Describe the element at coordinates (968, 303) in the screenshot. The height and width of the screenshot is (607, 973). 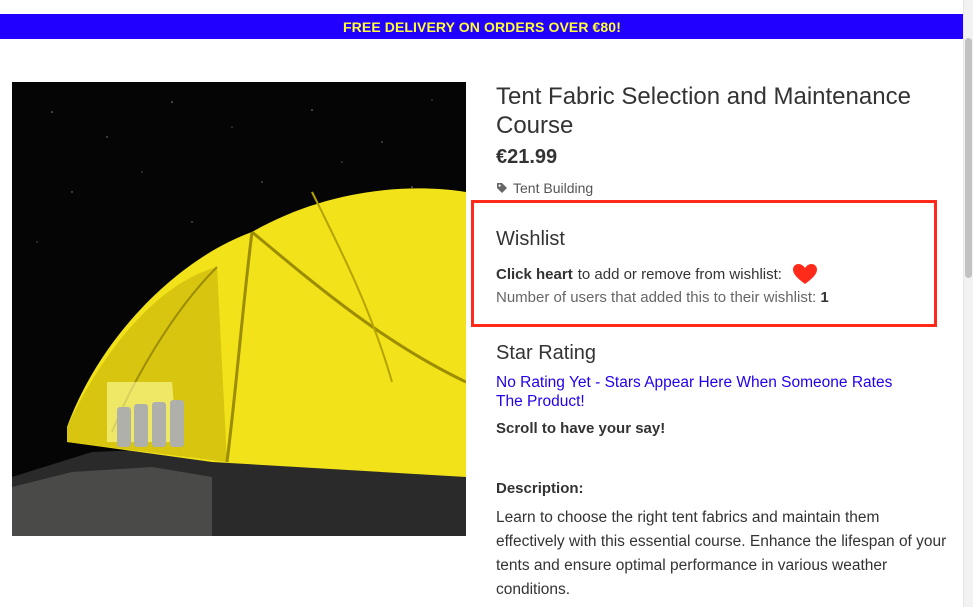
I see `page-scrollbar` at that location.